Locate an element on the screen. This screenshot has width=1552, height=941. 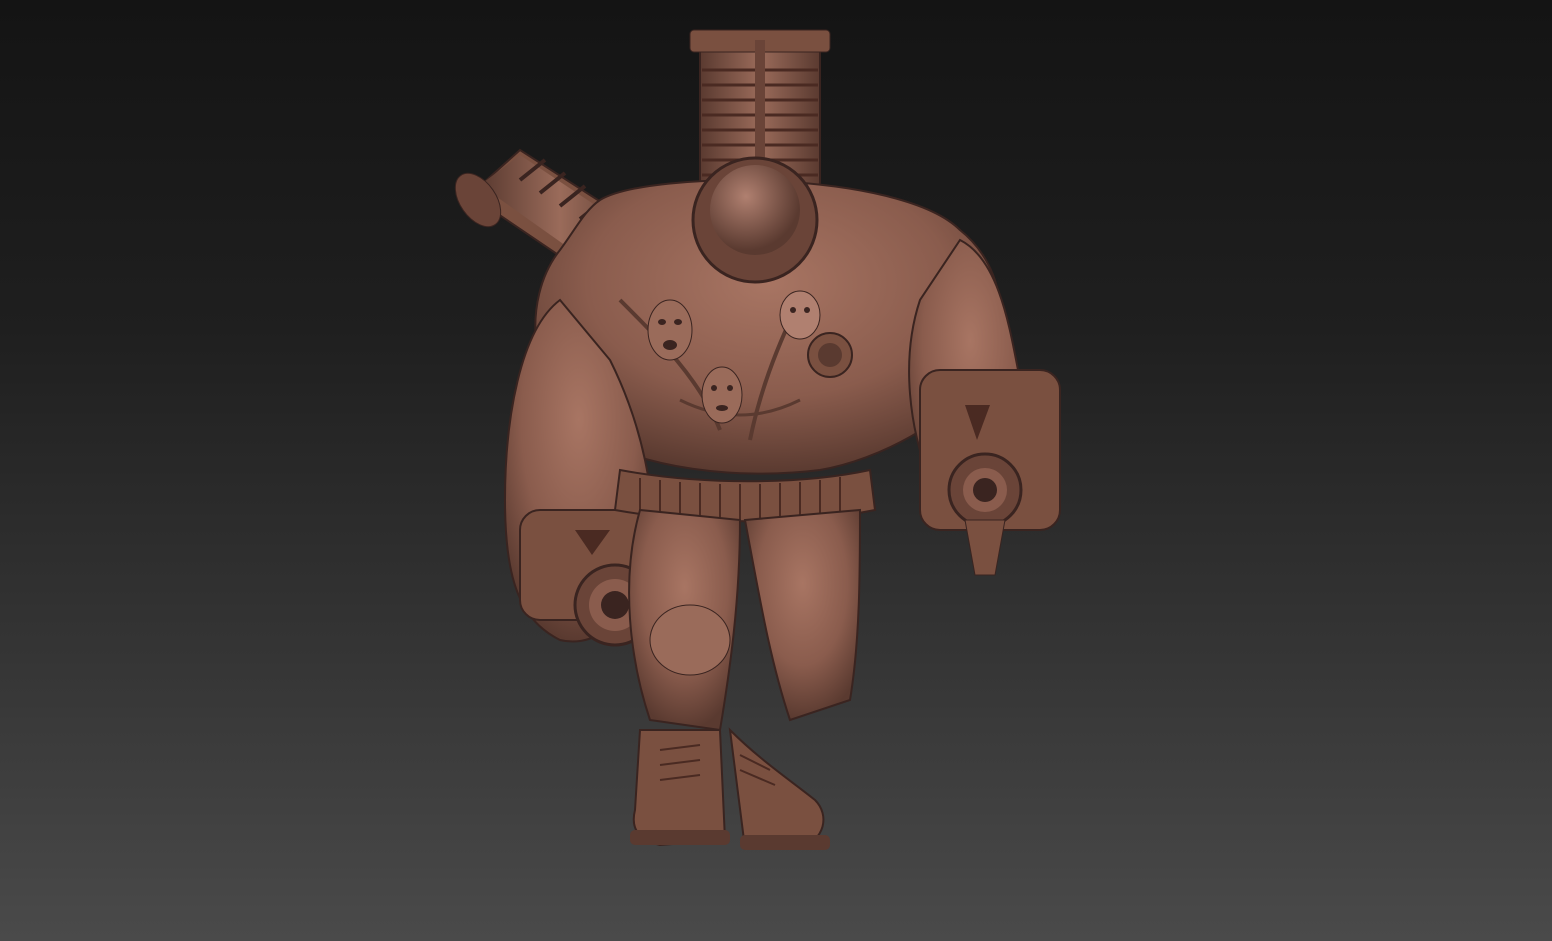
boots is located at coordinates (730, 788).